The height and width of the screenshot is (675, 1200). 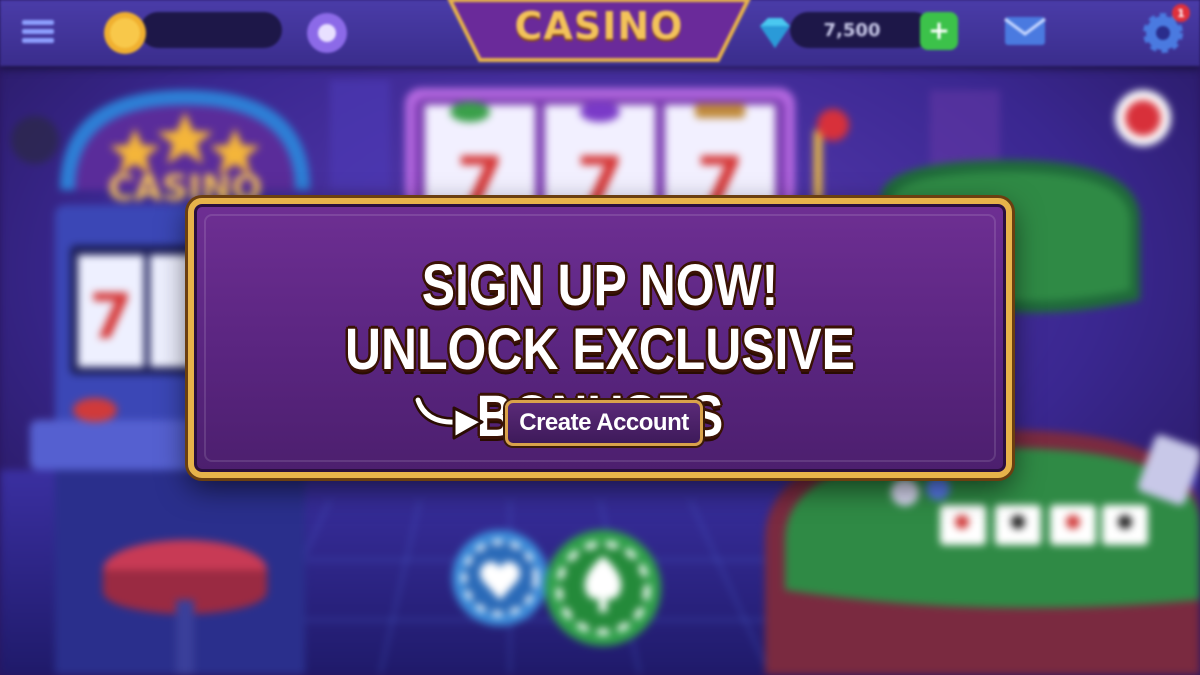 I want to click on game-title: CASINO, so click(x=599, y=26).